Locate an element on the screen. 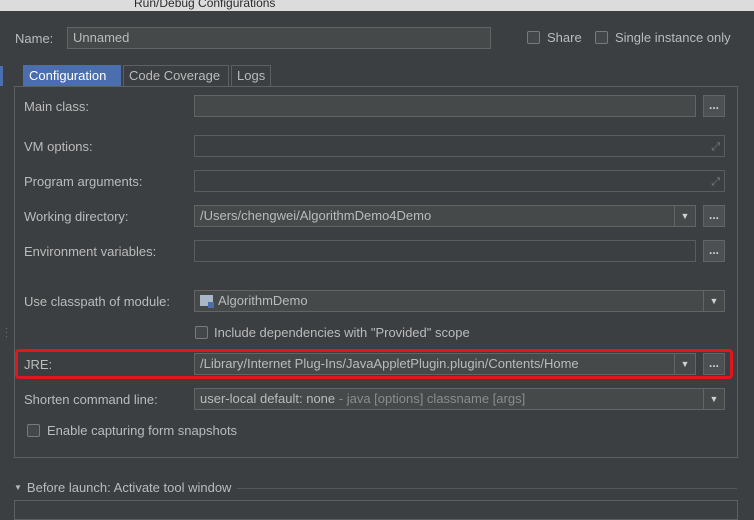 This screenshot has height=520, width=754. environment-variables-label: Environment variables: is located at coordinates (90, 251).